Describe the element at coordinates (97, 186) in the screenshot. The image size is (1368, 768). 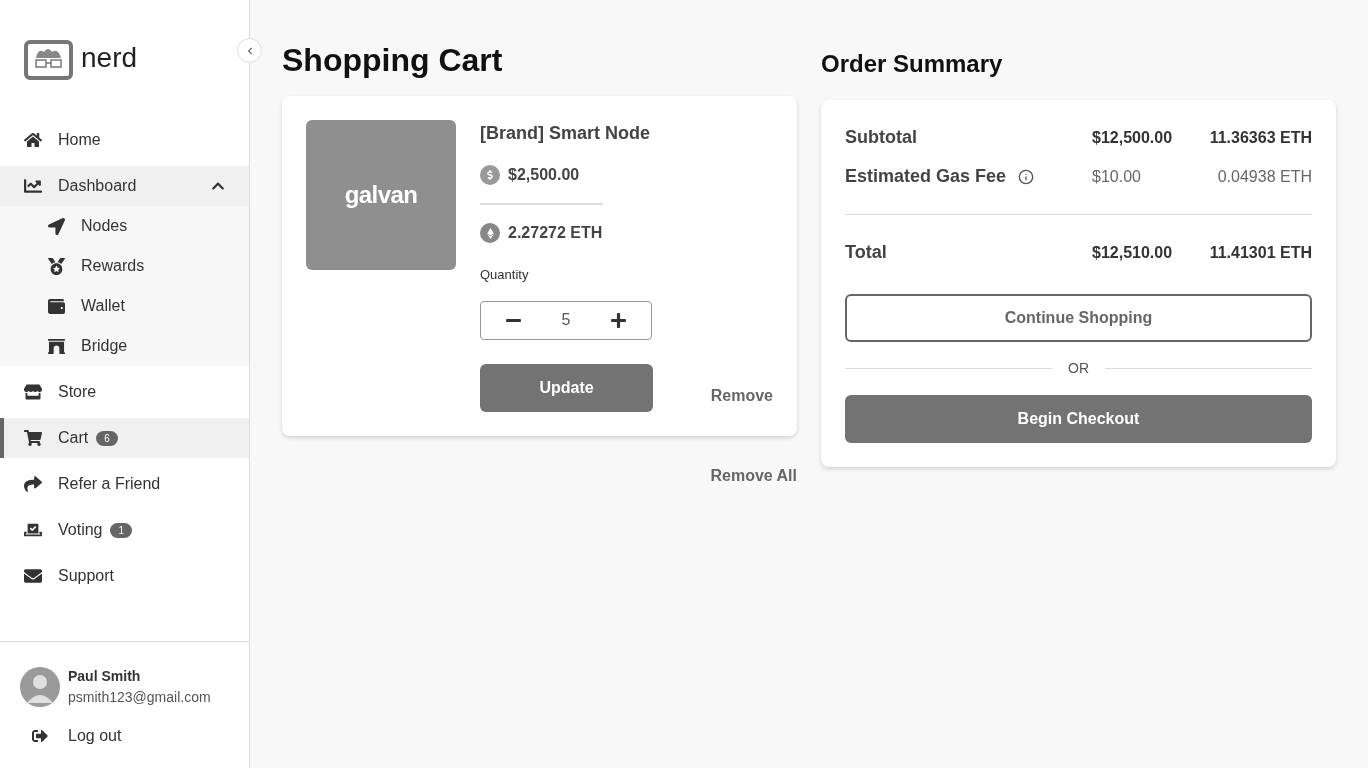
I see `nav-label: Dashboard` at that location.